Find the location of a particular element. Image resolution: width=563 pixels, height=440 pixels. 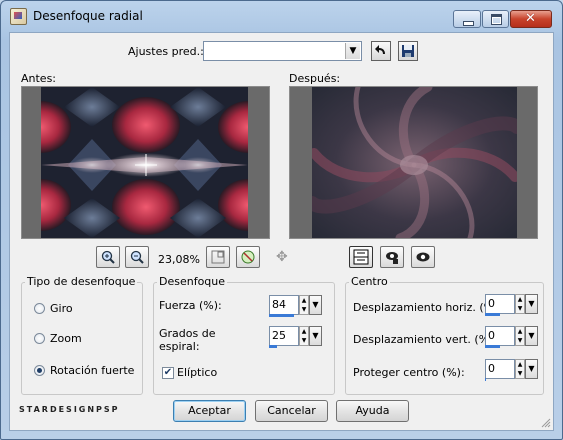

undo-arrow-icon is located at coordinates (380, 49).